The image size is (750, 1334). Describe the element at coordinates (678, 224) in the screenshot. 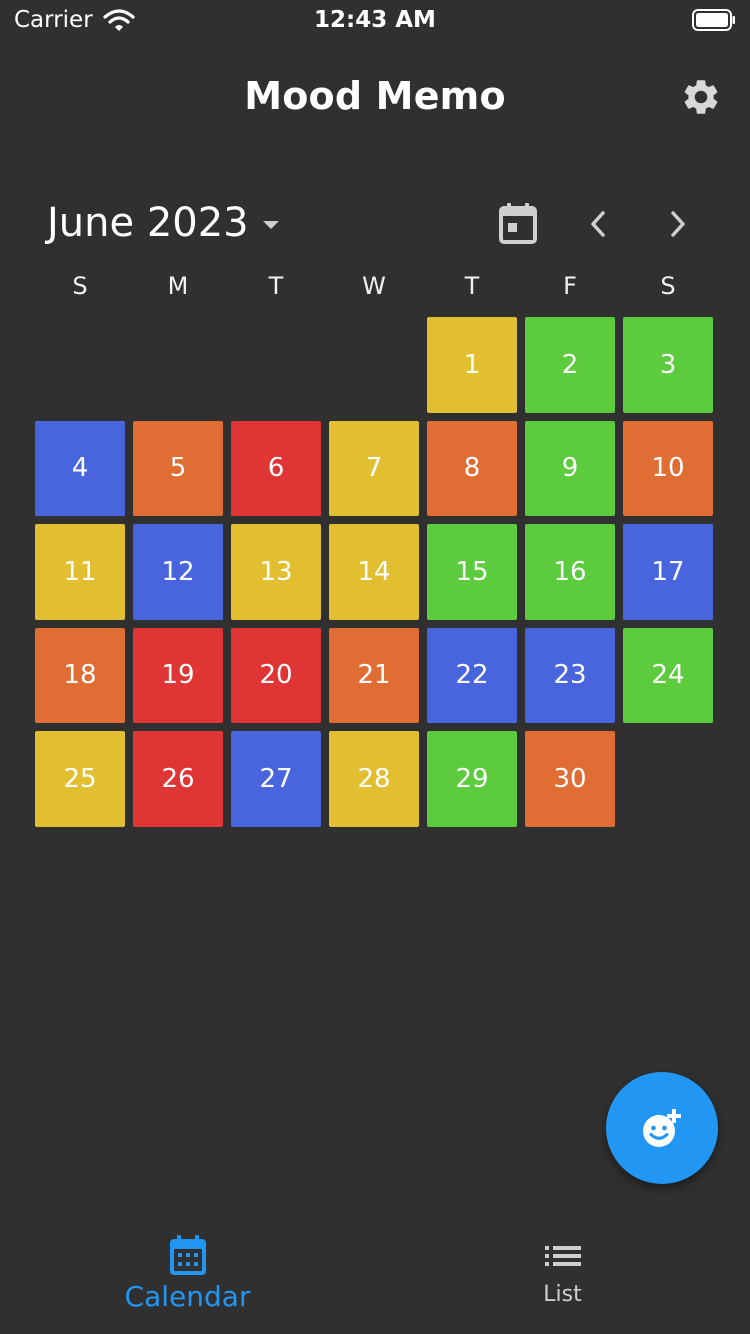

I see `chevron-right-icon` at that location.